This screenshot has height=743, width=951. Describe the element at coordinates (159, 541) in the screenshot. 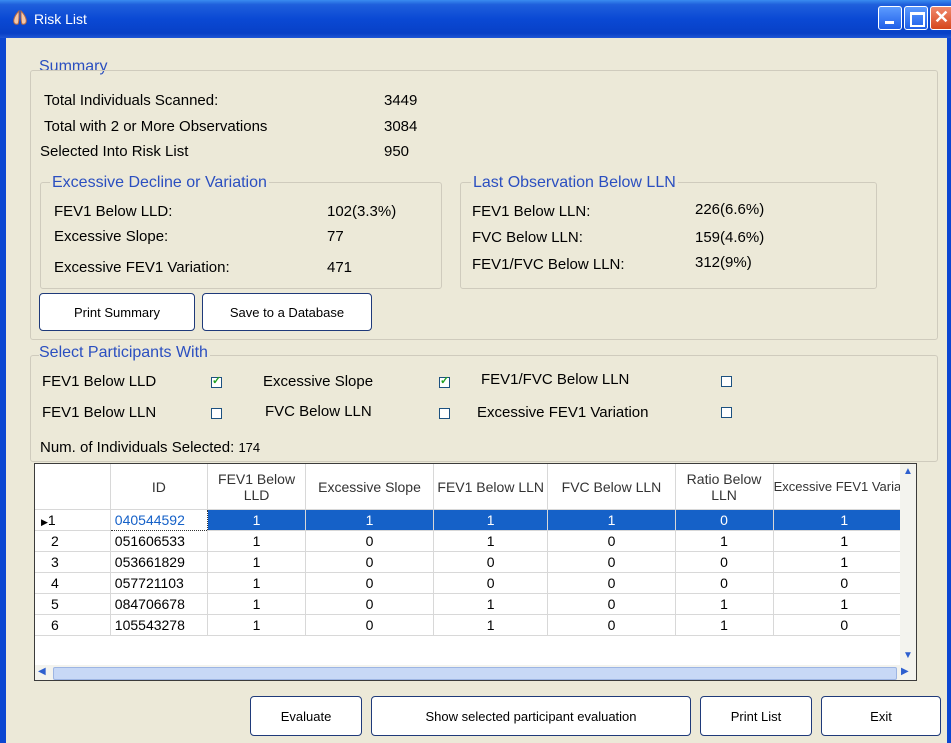

I see `cell-id: 051606533` at that location.